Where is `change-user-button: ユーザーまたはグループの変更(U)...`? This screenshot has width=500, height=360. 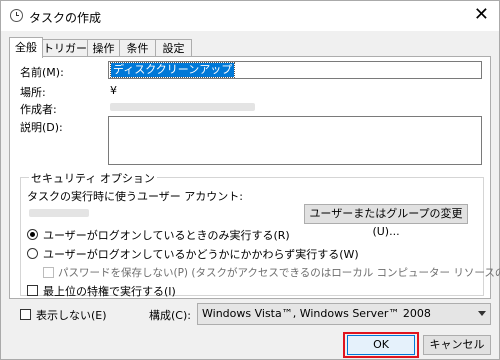 change-user-button: ユーザーまたはグループの変更(U)... is located at coordinates (386, 221).